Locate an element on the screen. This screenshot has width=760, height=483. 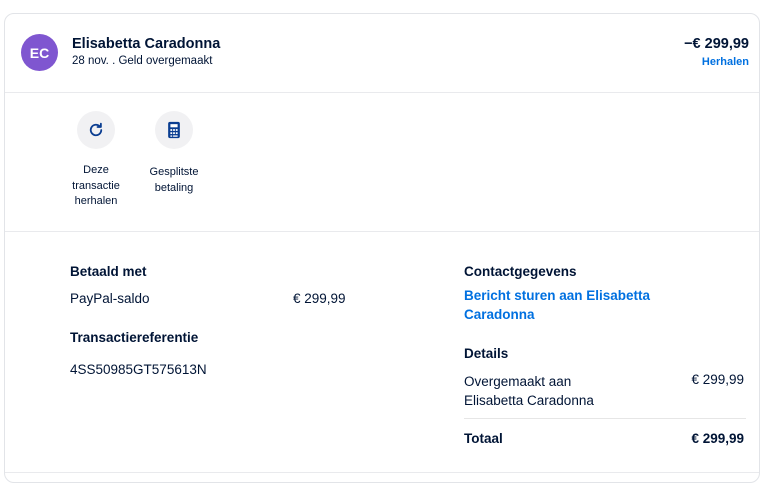
transaction-amount: −€ 299,99 is located at coordinates (716, 44).